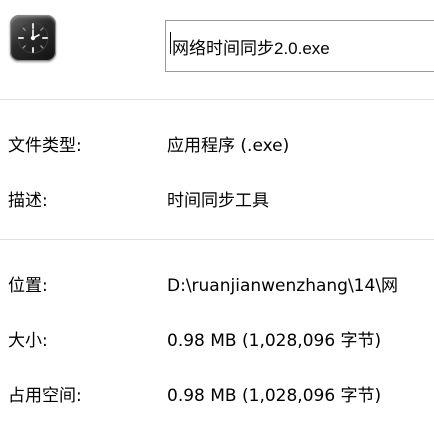 The image size is (434, 429). What do you see at coordinates (28, 201) in the screenshot?
I see `description-label: 描述:` at bounding box center [28, 201].